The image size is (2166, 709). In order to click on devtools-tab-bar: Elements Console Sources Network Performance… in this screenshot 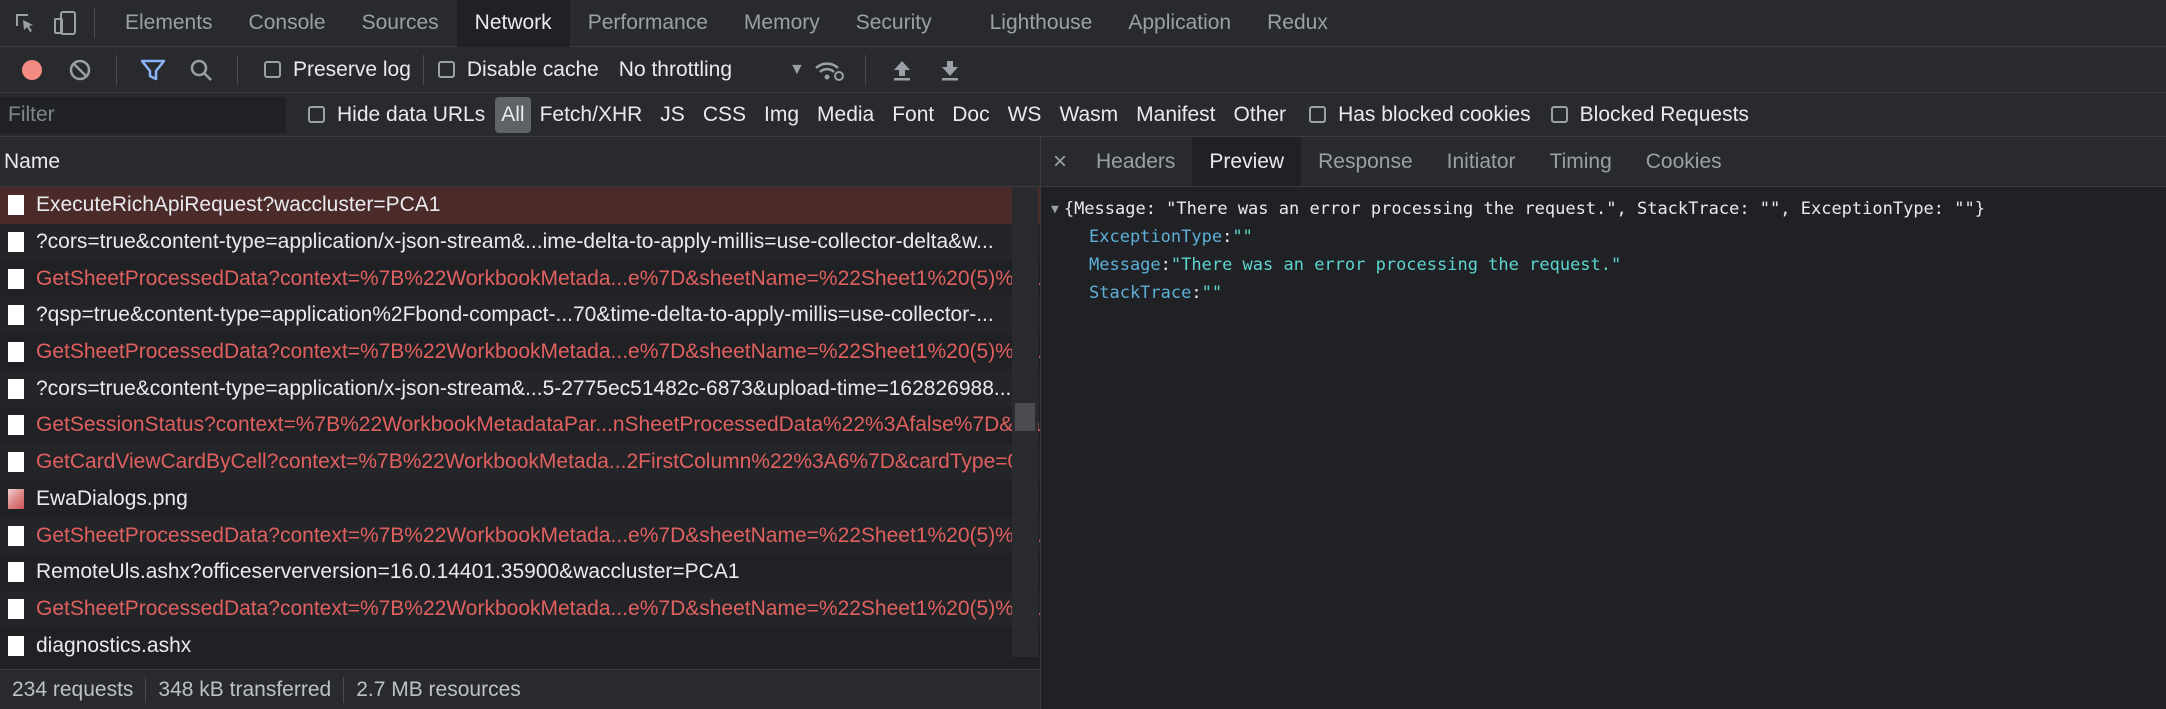, I will do `click(1083, 23)`.